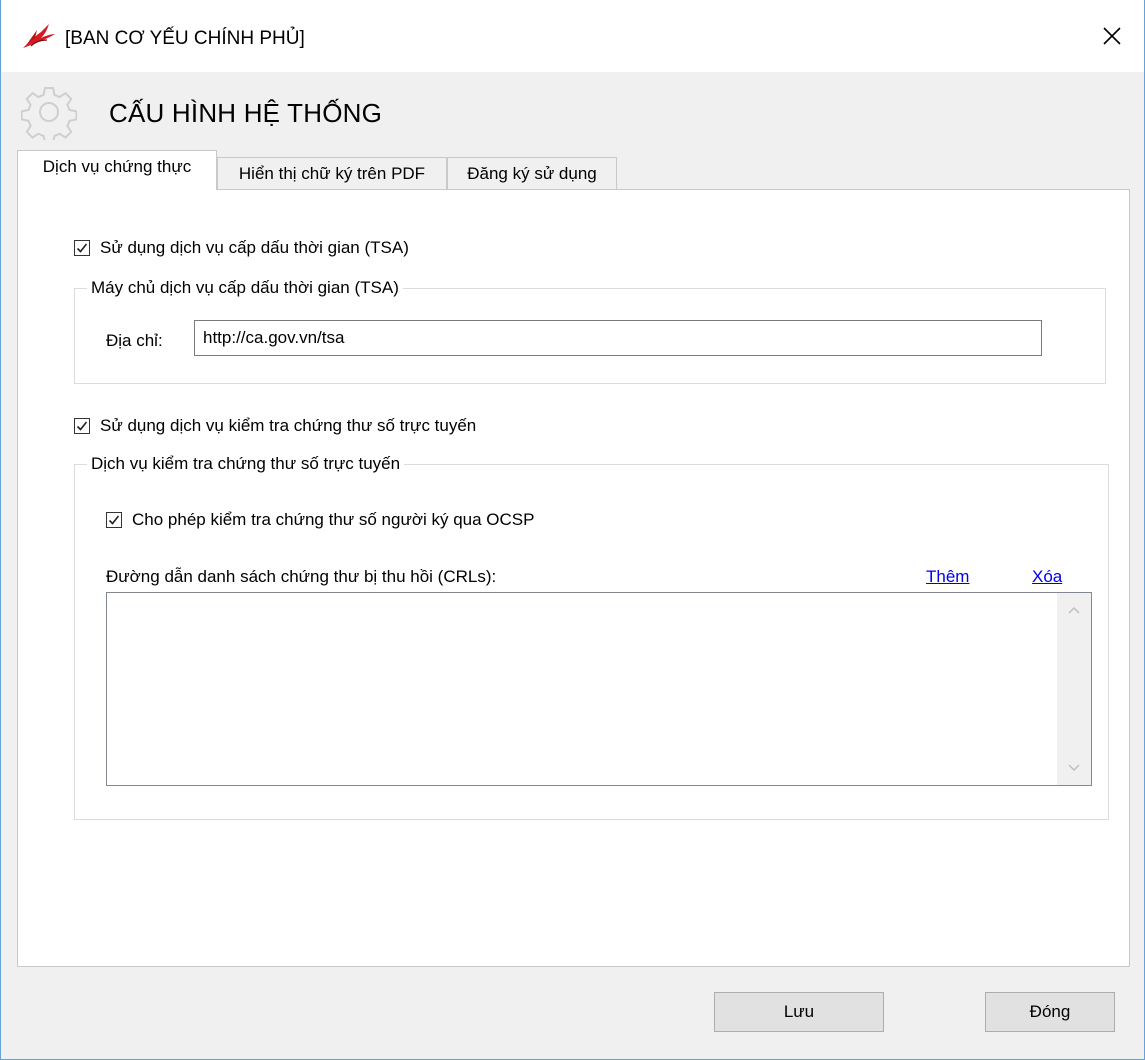 The image size is (1145, 1060). What do you see at coordinates (185, 38) in the screenshot?
I see `window-title: [BAN CƠ YẾU CHÍNH PHỦ]` at bounding box center [185, 38].